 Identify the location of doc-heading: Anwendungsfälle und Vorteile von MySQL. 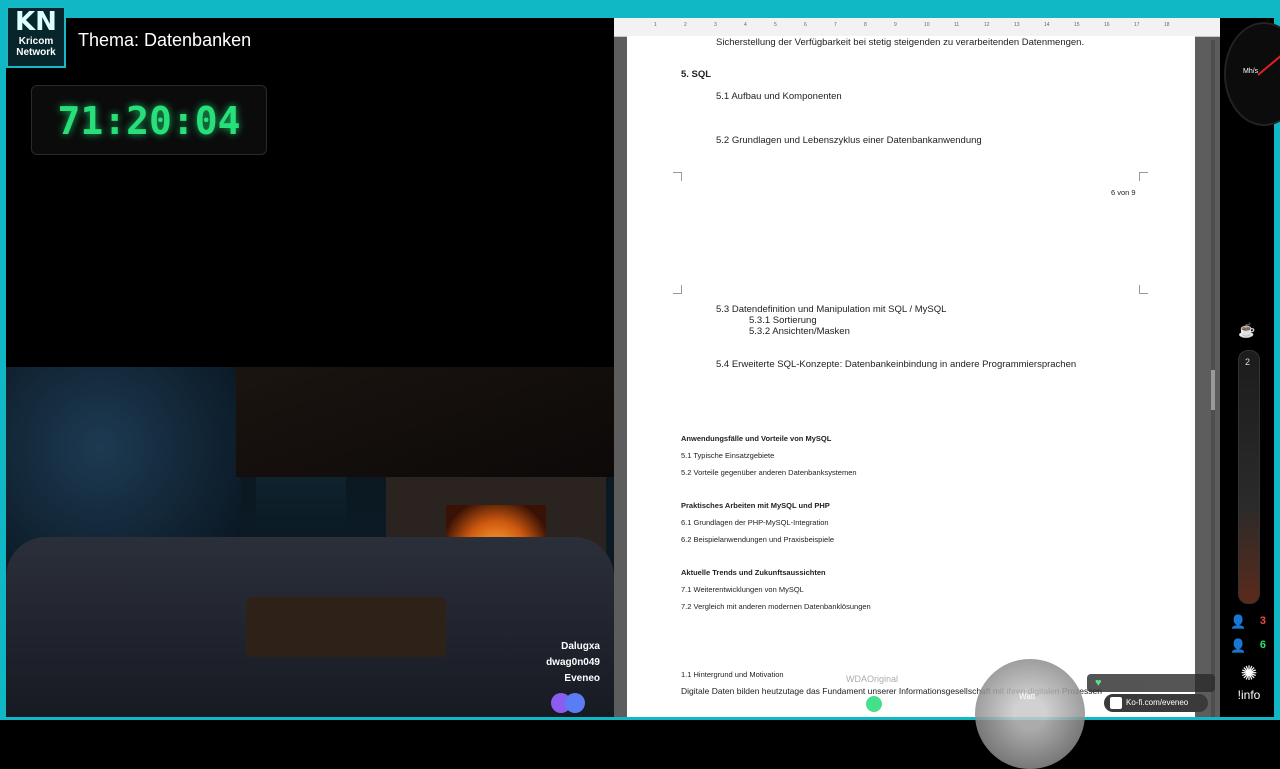
(756, 438).